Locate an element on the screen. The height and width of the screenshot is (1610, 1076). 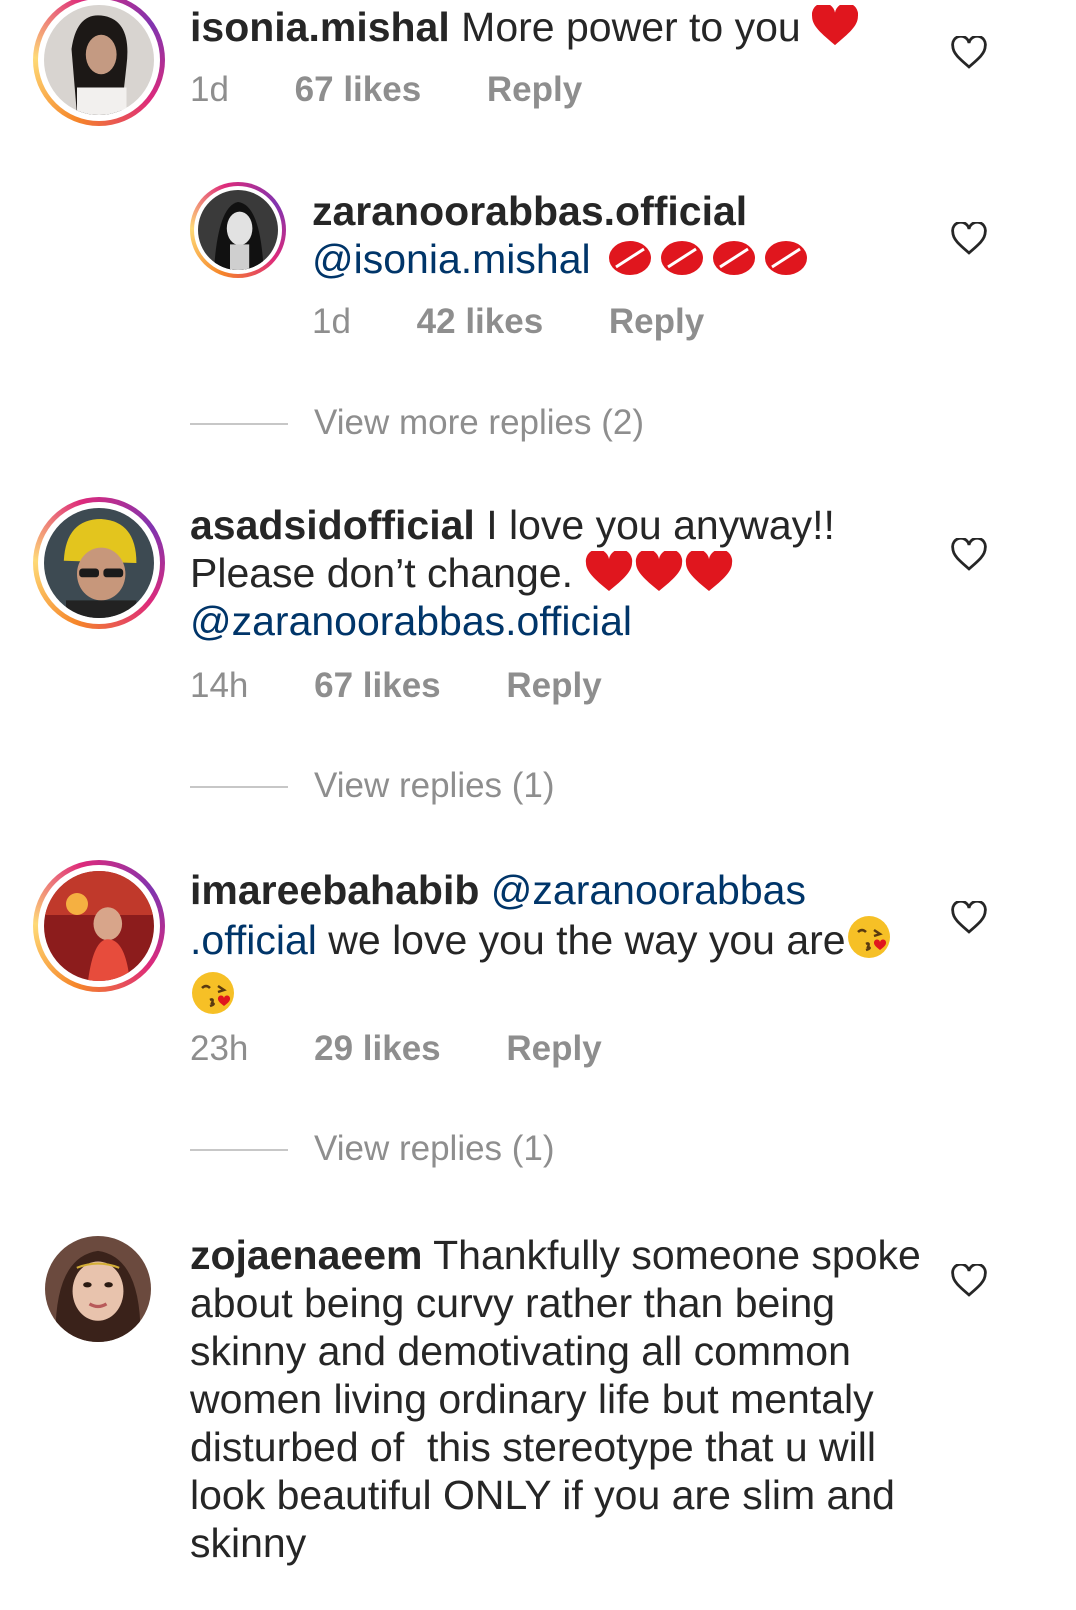
comment-meta: 14h 67 likes Reply is located at coordinates (396, 686).